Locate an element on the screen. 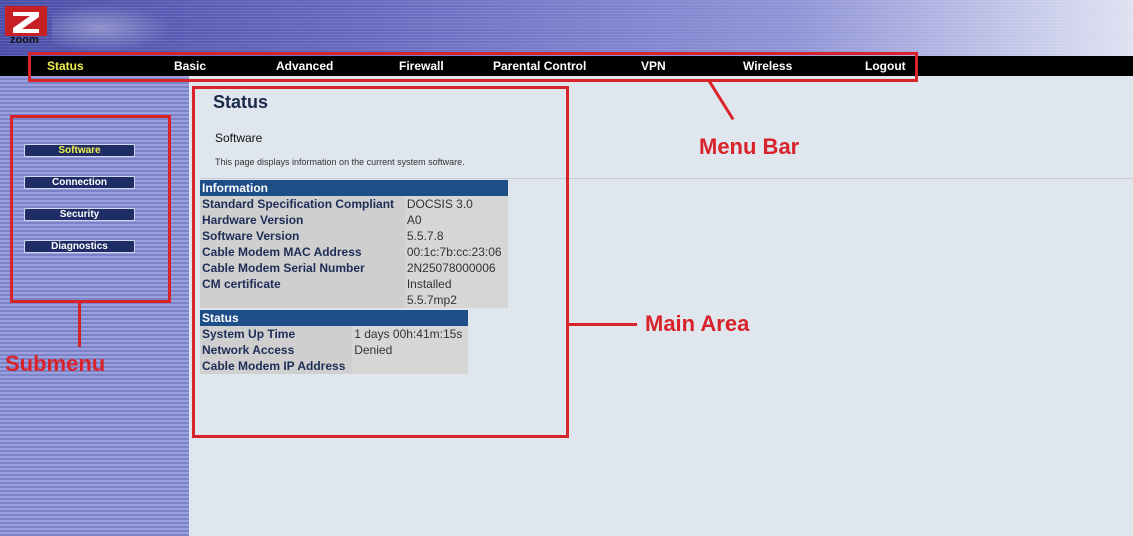  header-banner: zoom is located at coordinates (566, 28).